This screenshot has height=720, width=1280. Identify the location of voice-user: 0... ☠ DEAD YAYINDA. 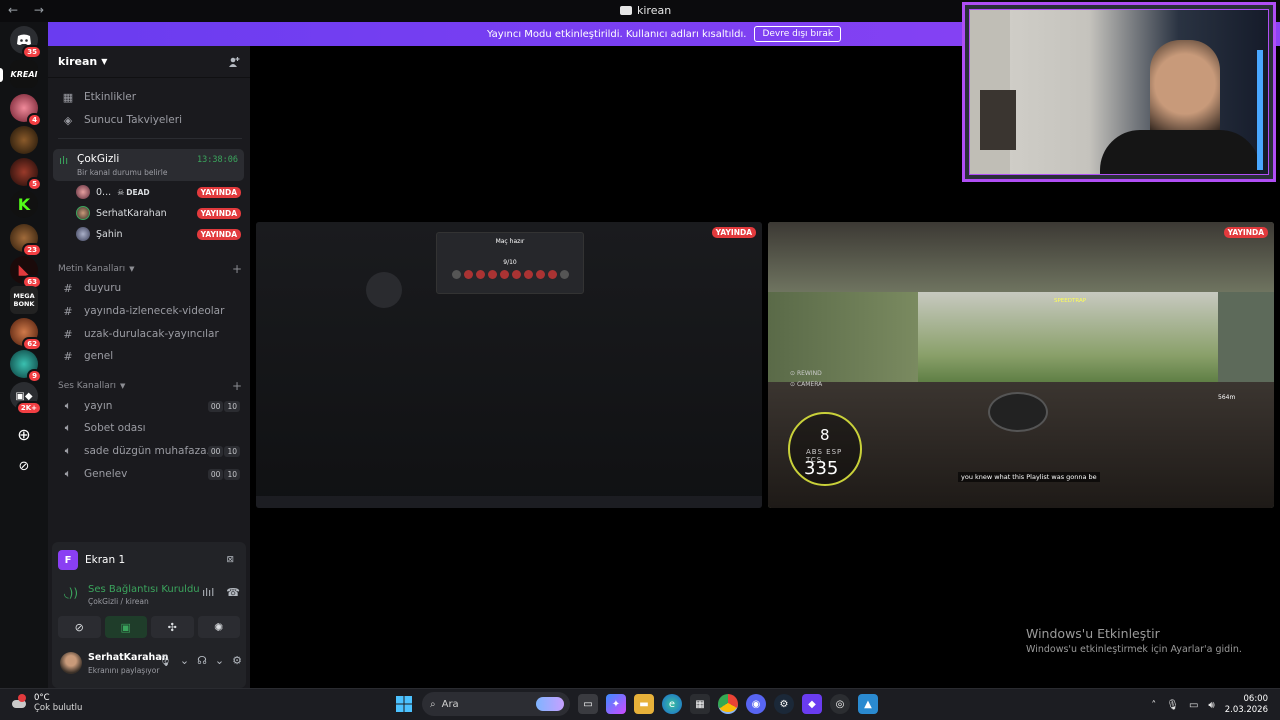
(158, 192).